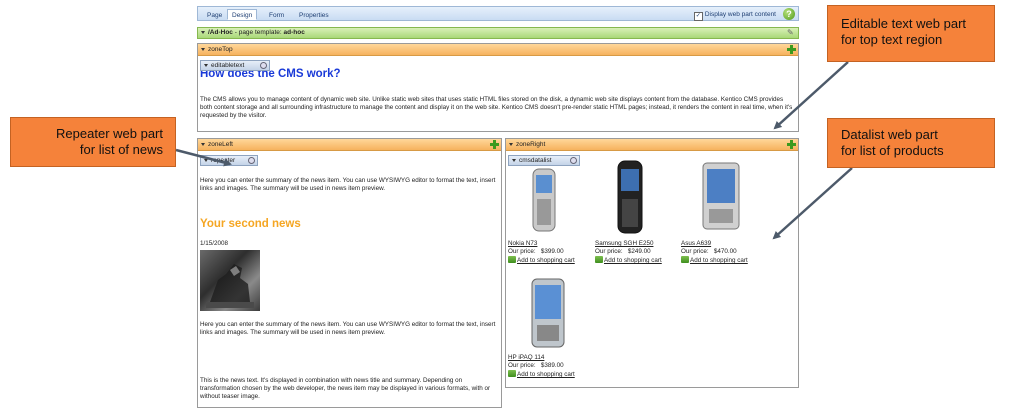 This screenshot has width=1012, height=408. I want to click on callout-repeater: Repeater web part for list of news, so click(93, 142).